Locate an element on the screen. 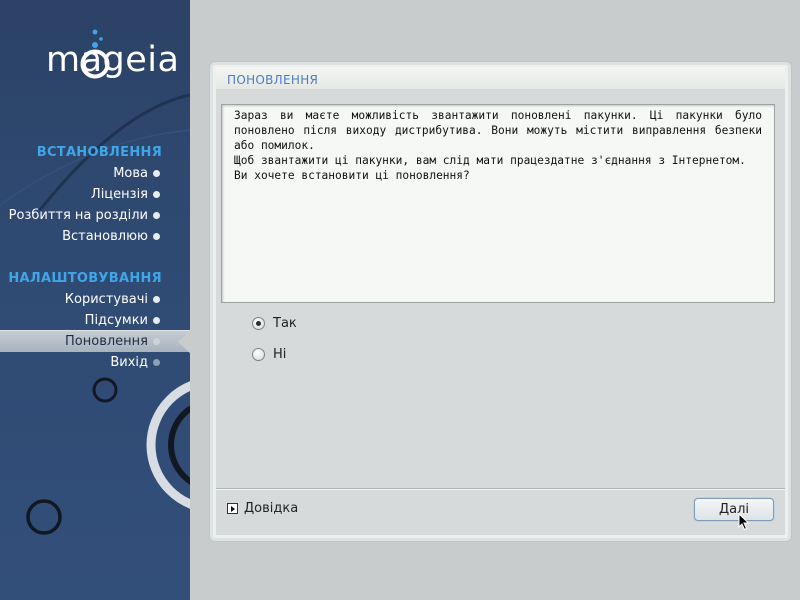  sidebar-item-installing: Встановлюю is located at coordinates (126, 236).